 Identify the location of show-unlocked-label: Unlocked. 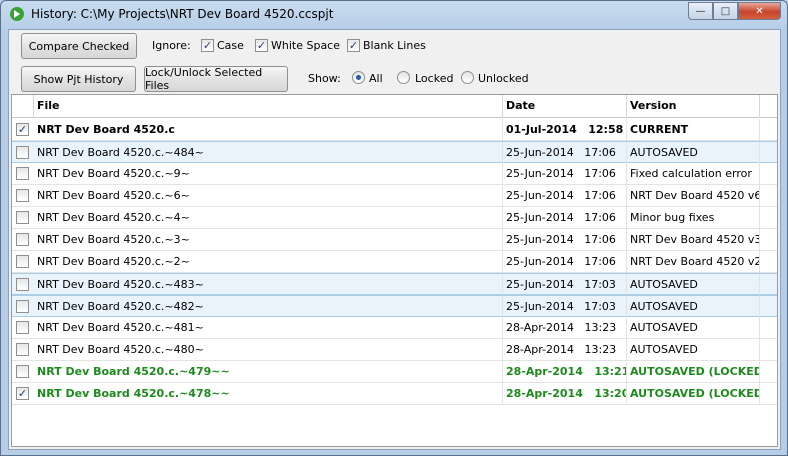
(503, 78).